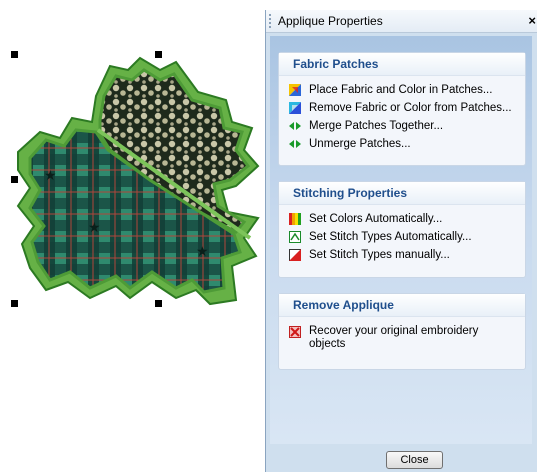  Describe the element at coordinates (295, 108) in the screenshot. I see `remove-fabric-icon` at that location.